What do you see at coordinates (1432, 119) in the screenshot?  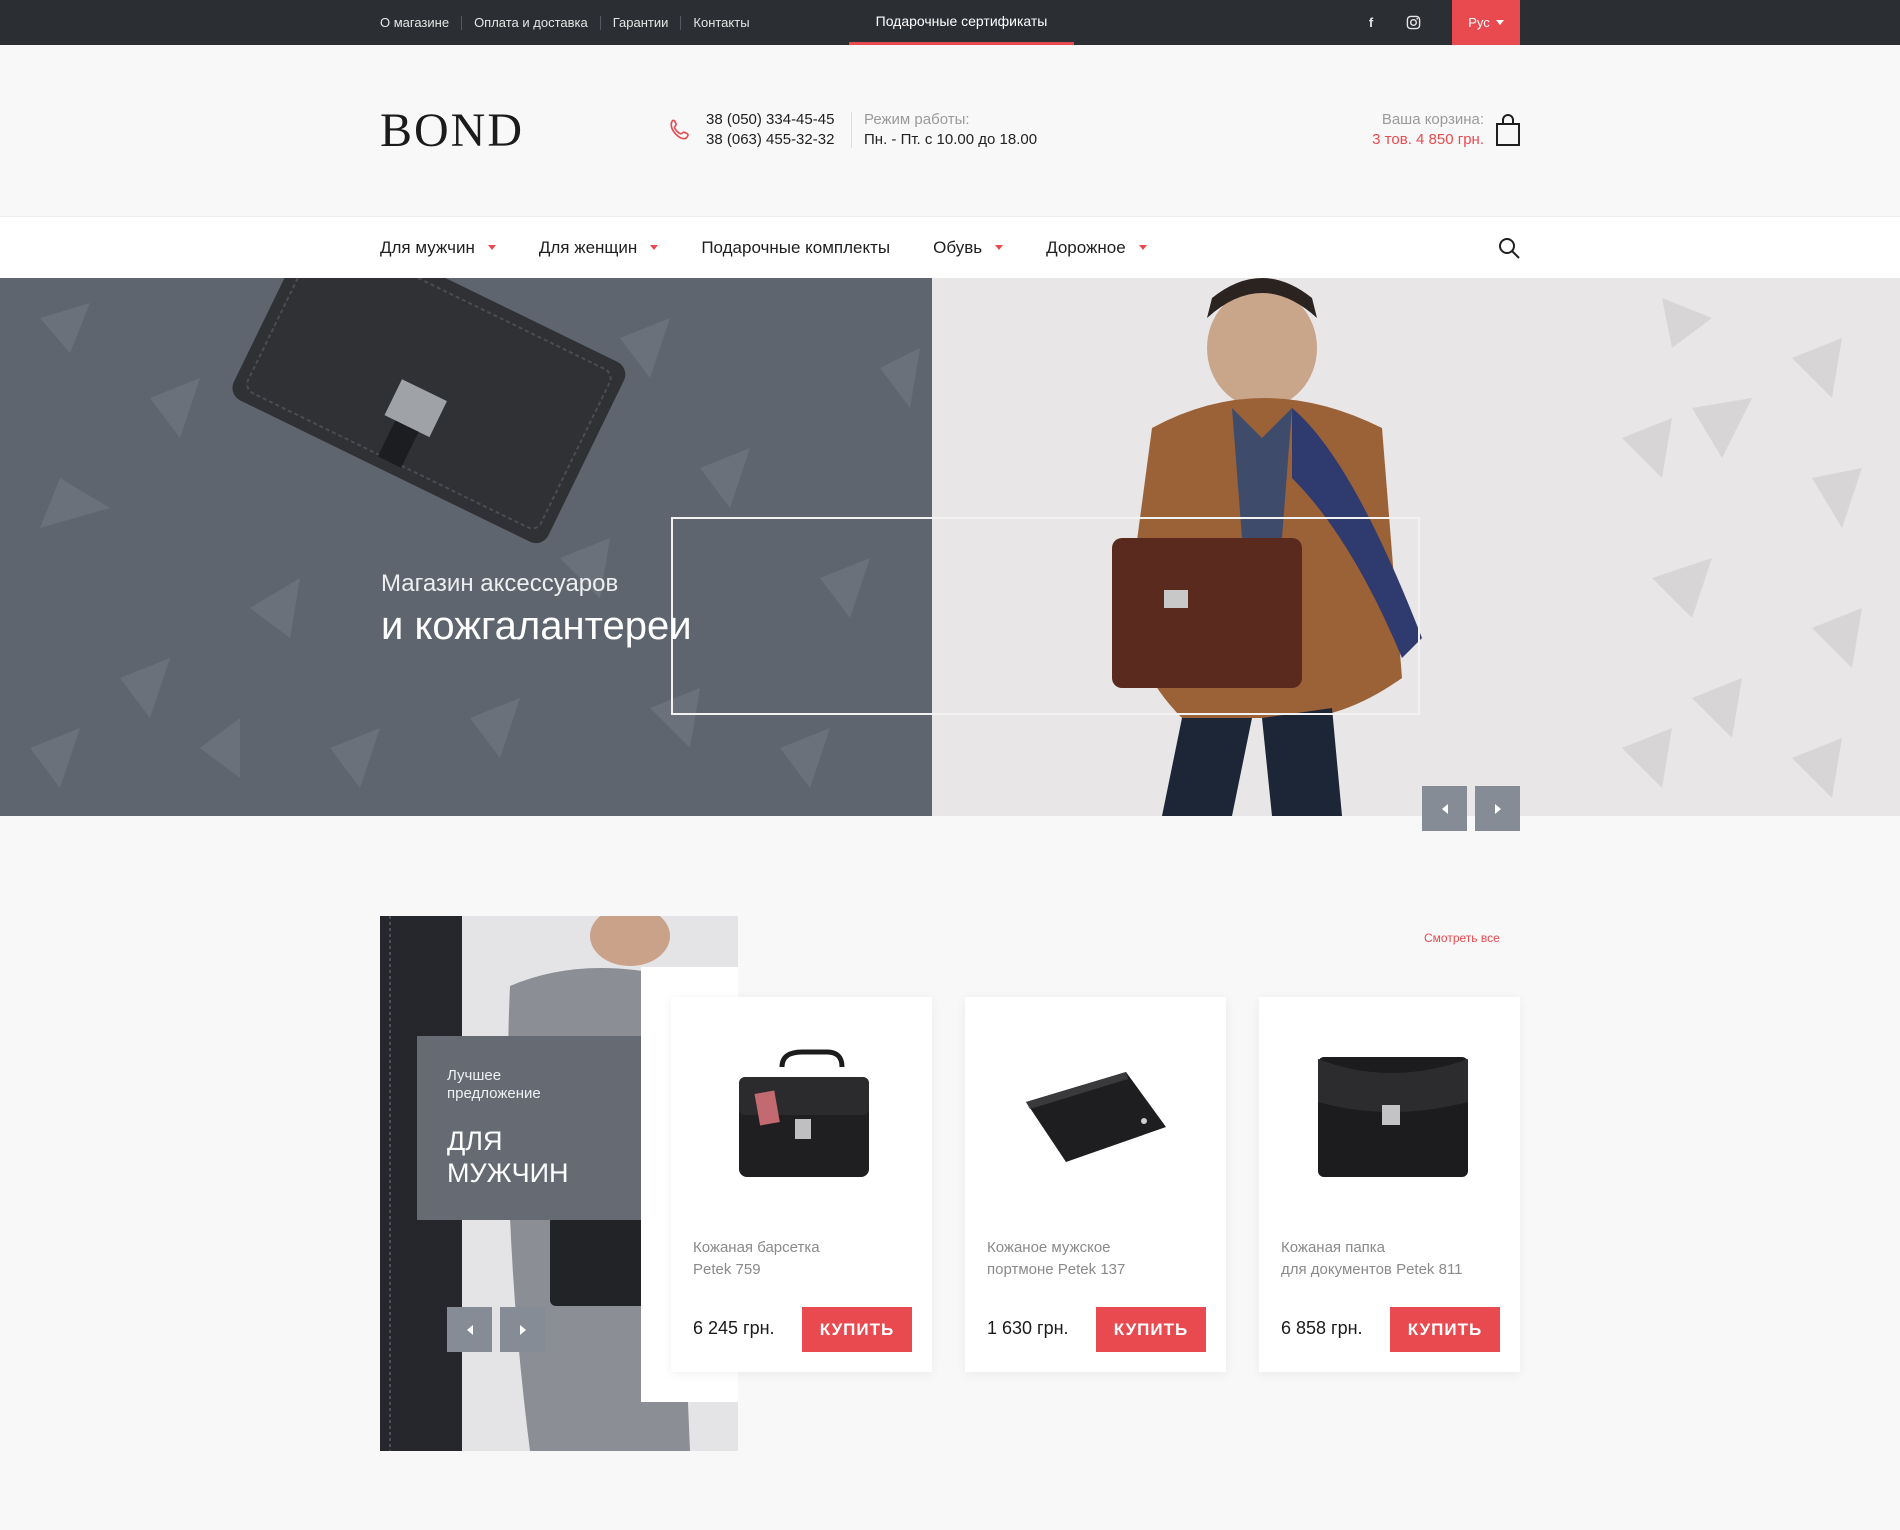 I see `cart-label: Ваша корзина:` at bounding box center [1432, 119].